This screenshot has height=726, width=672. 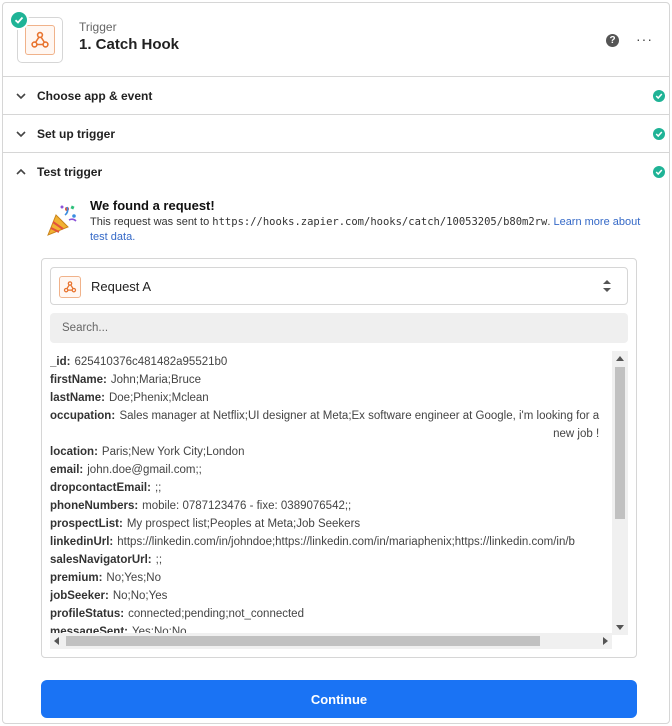 What do you see at coordinates (95, 96) in the screenshot?
I see `section-label: Choose app & event` at bounding box center [95, 96].